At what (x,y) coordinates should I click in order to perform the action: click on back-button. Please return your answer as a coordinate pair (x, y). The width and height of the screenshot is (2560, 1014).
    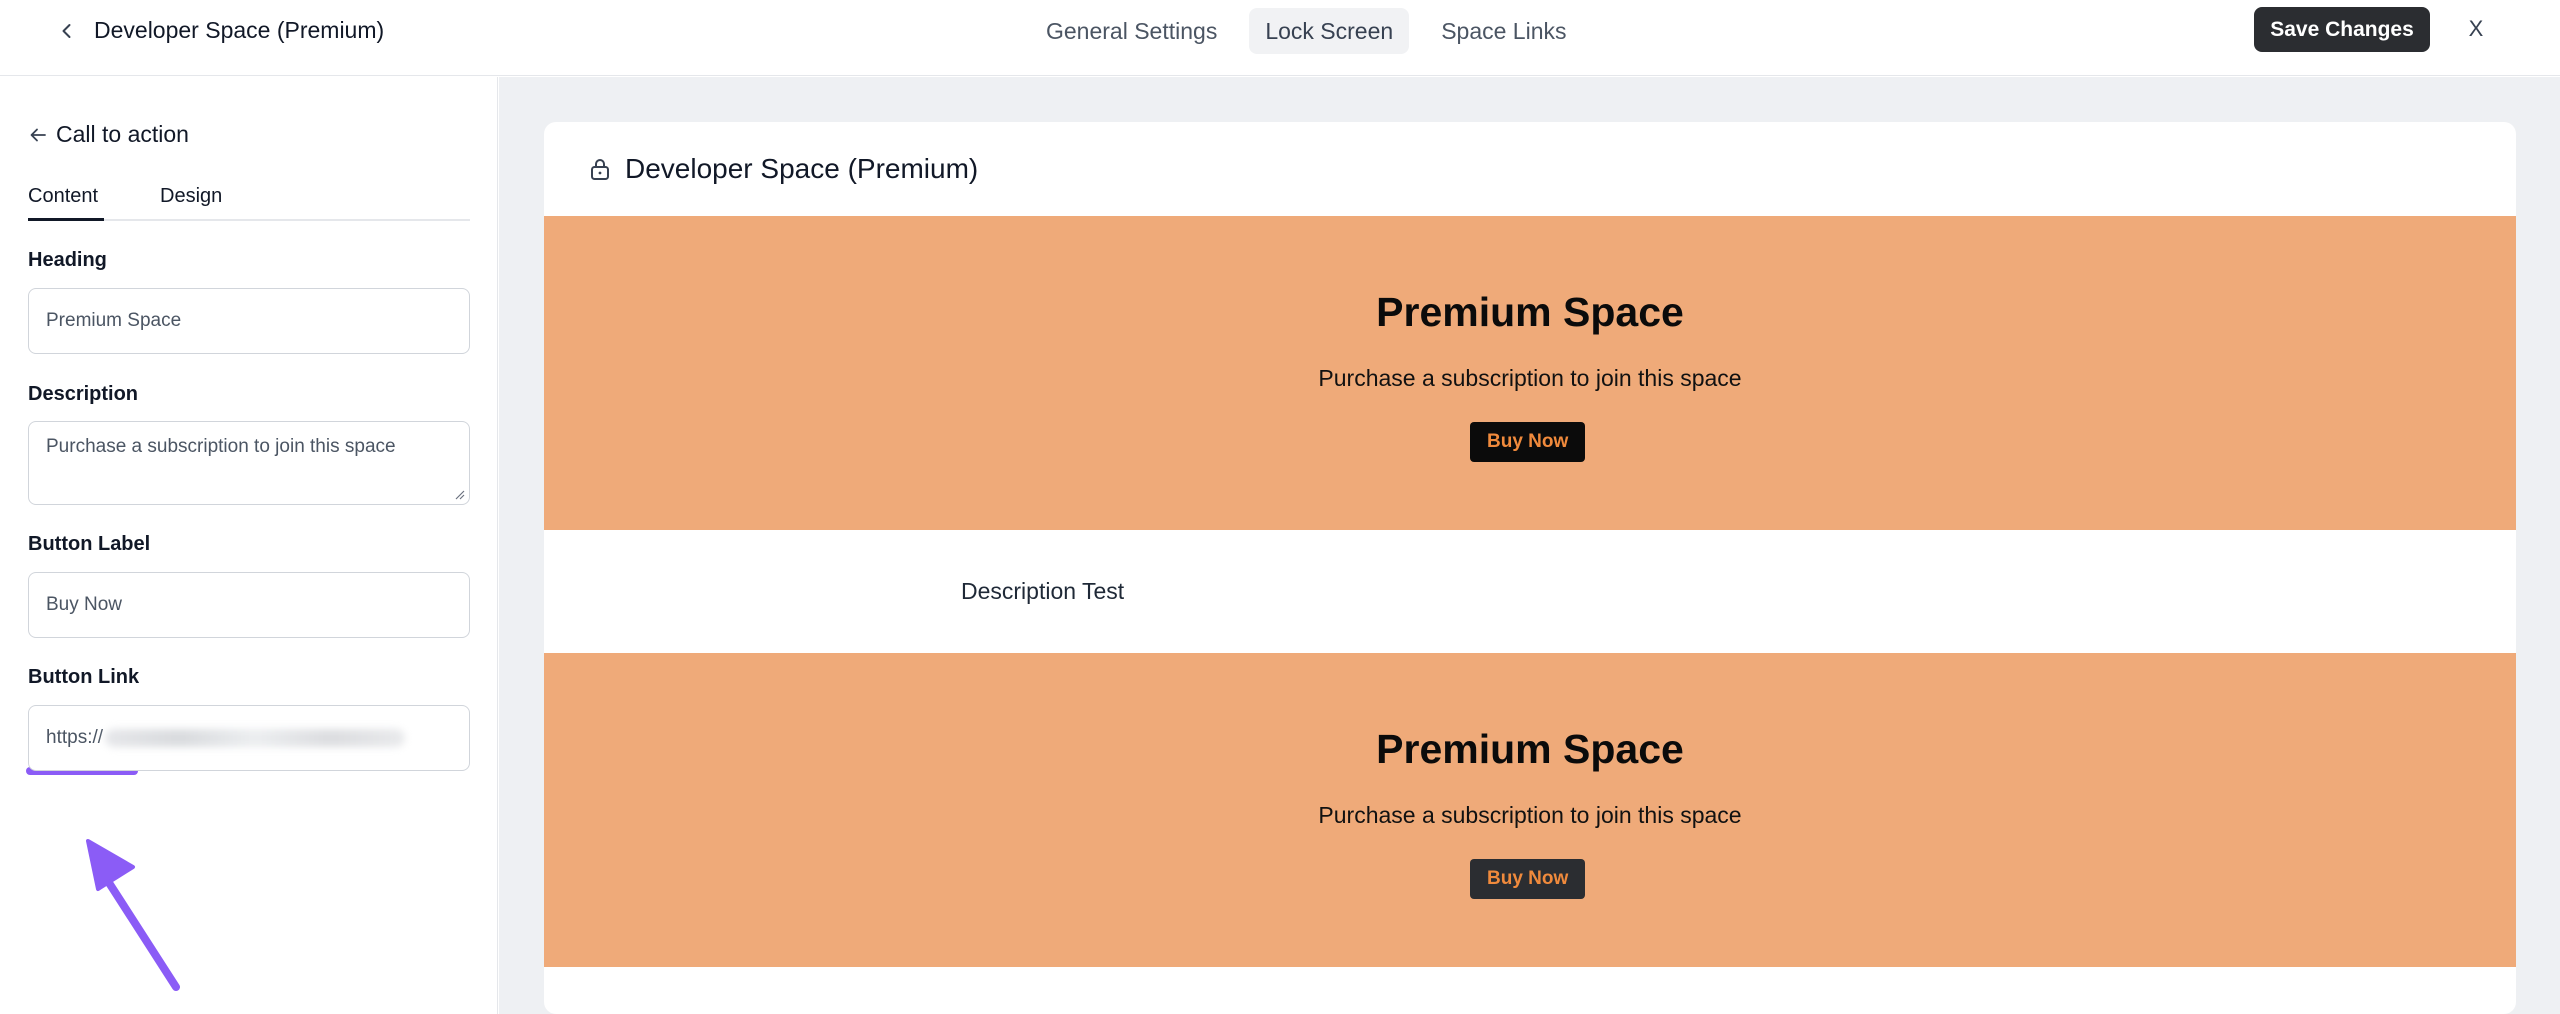
    Looking at the image, I should click on (67, 31).